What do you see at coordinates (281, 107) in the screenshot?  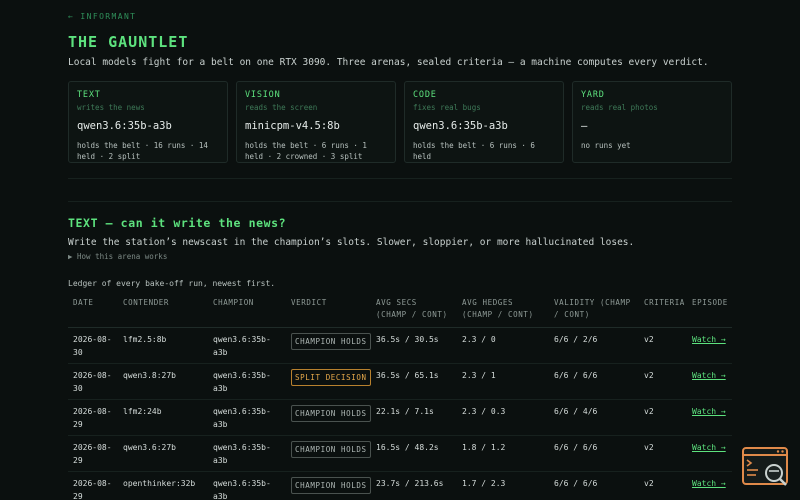 I see `arena-card-desc: reads the screen` at bounding box center [281, 107].